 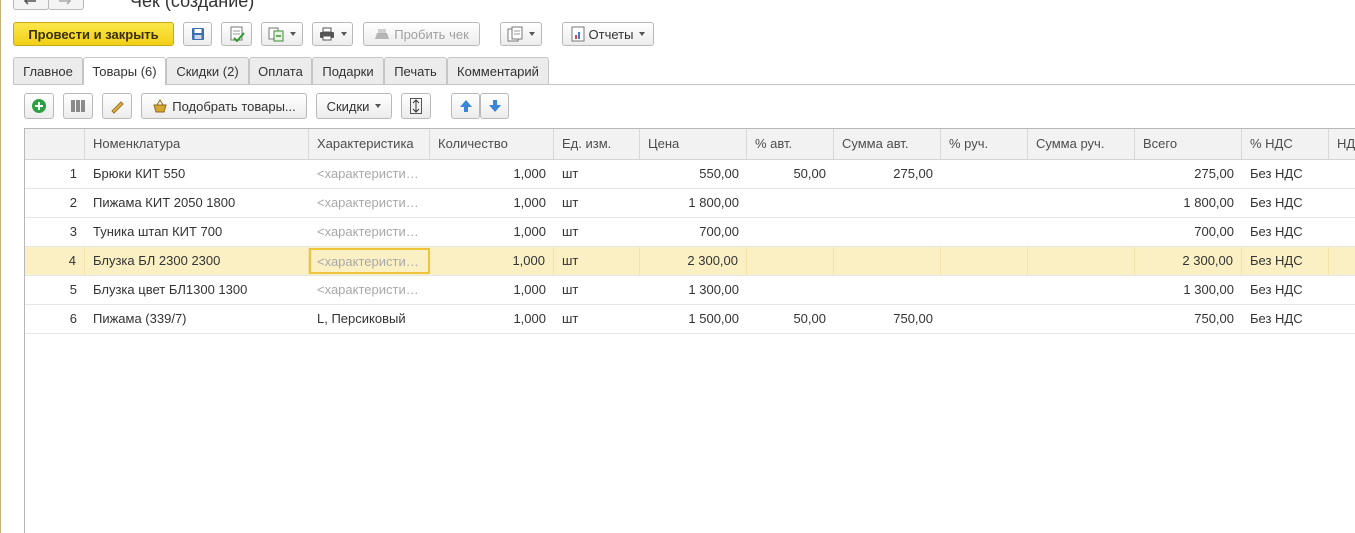 I want to click on tab-print: Печать, so click(x=415, y=70).